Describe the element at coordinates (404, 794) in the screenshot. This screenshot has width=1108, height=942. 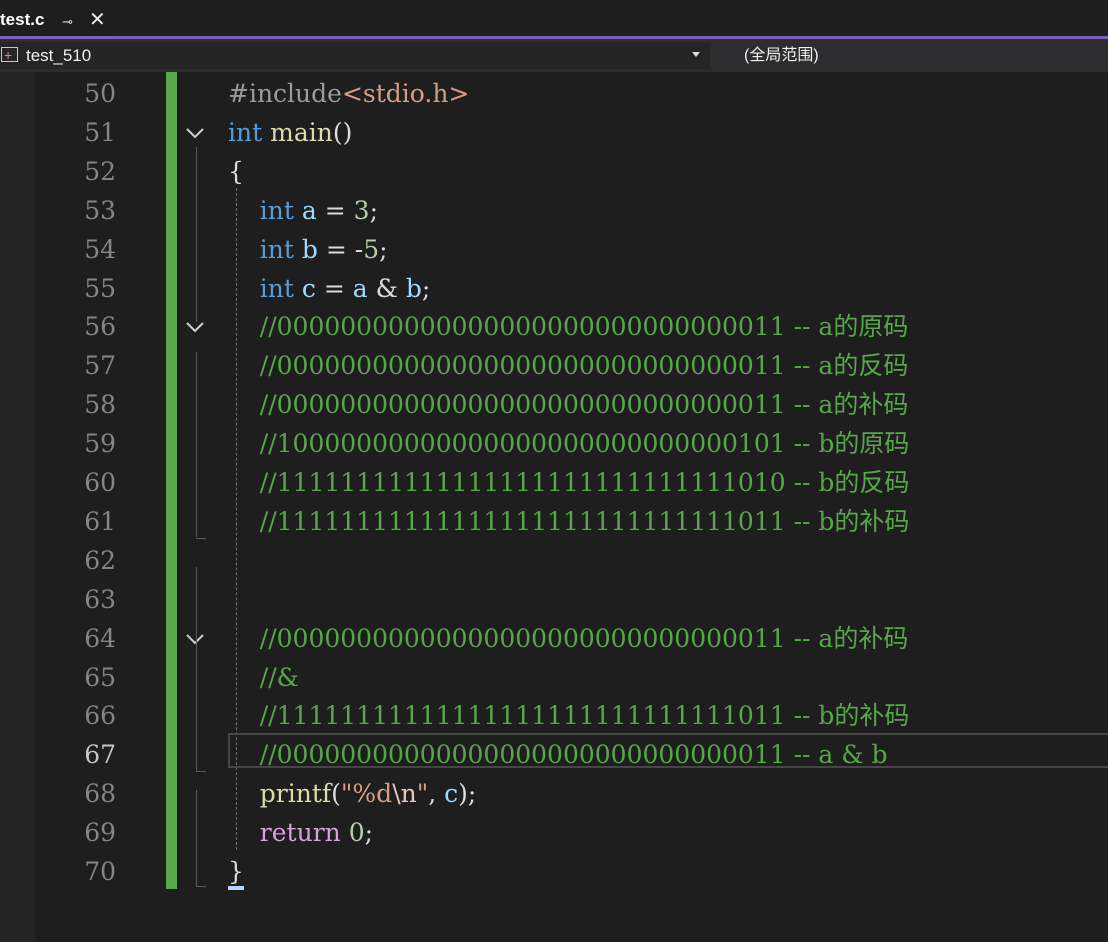
I see `code-token: \n` at that location.